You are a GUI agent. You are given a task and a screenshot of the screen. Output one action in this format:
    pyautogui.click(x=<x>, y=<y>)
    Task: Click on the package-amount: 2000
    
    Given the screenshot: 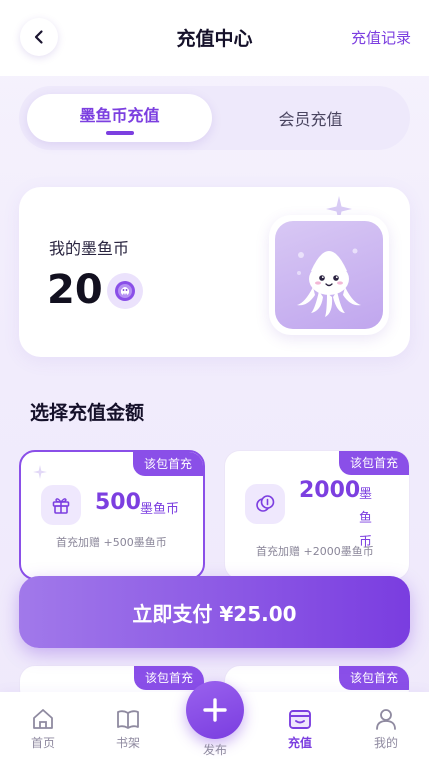 What is the action you would take?
    pyautogui.click(x=330, y=490)
    